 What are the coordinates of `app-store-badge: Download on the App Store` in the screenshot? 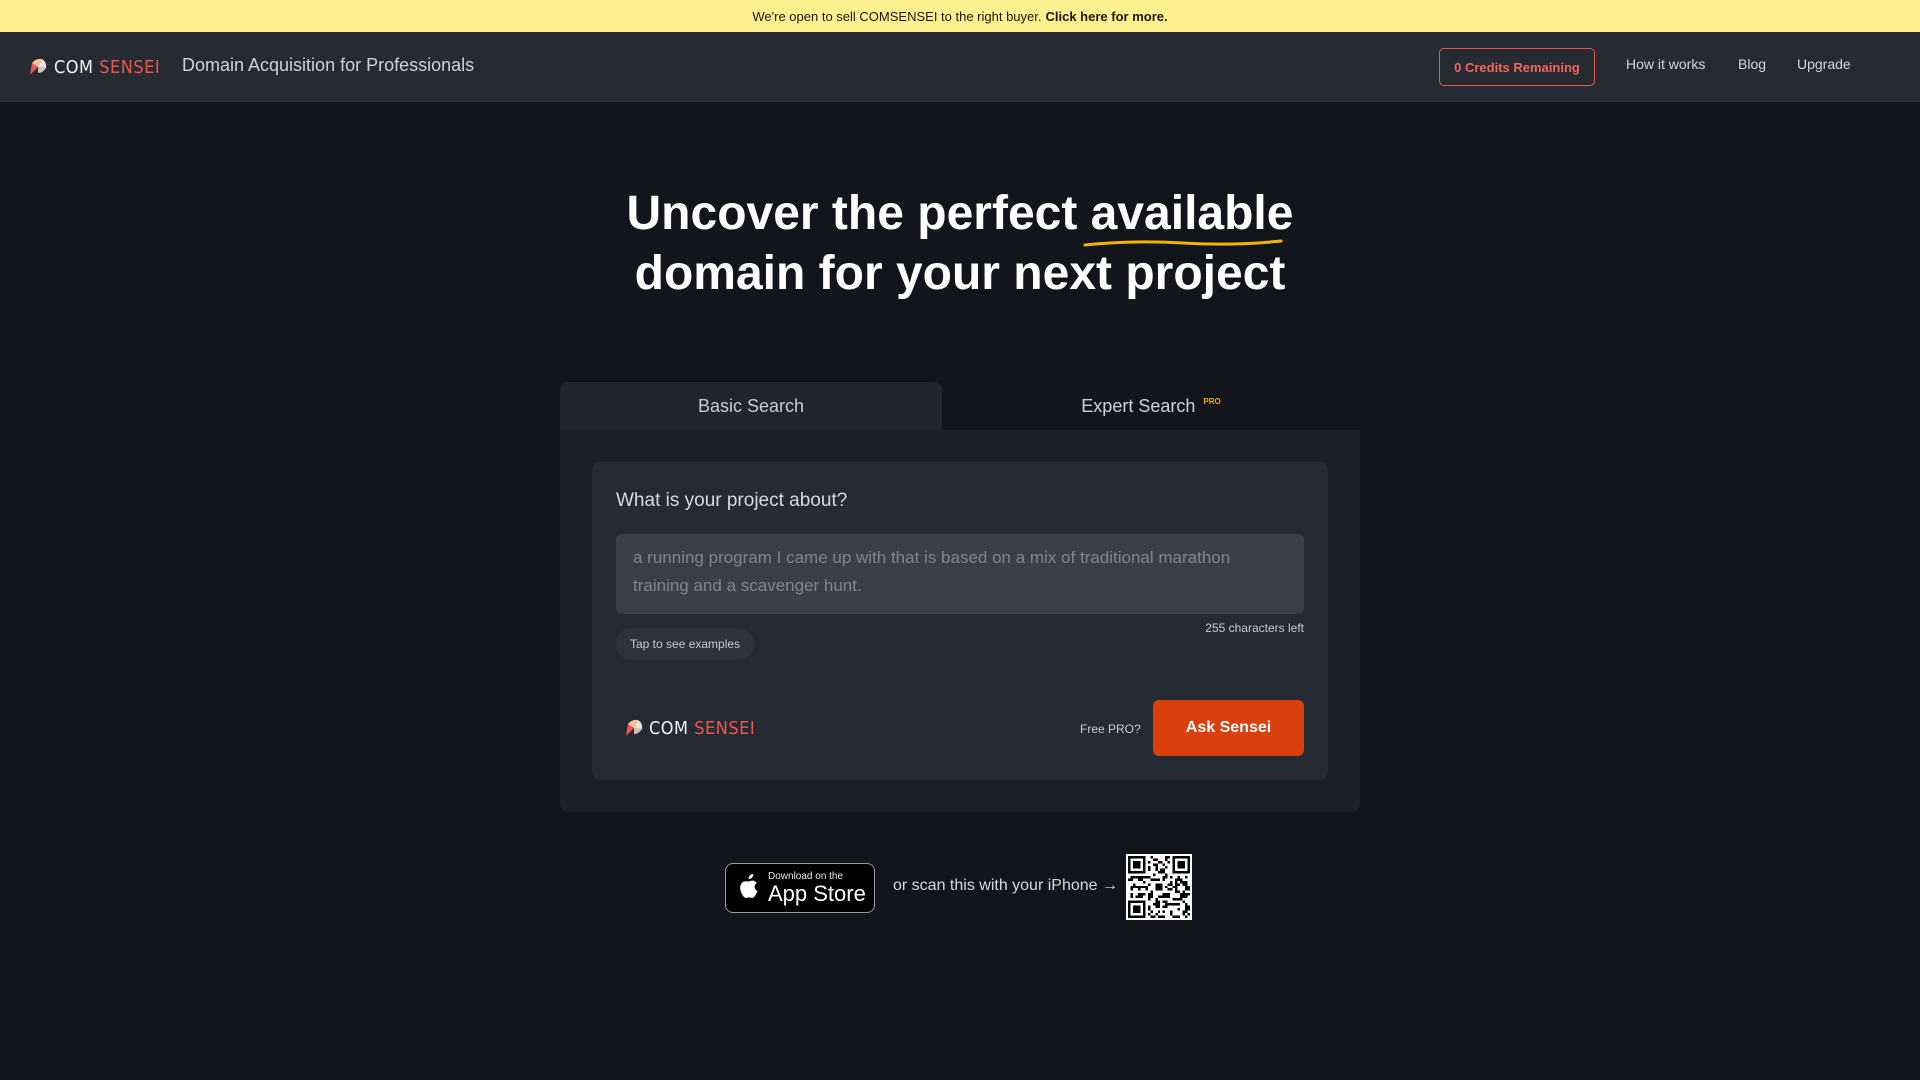 It's located at (800, 888).